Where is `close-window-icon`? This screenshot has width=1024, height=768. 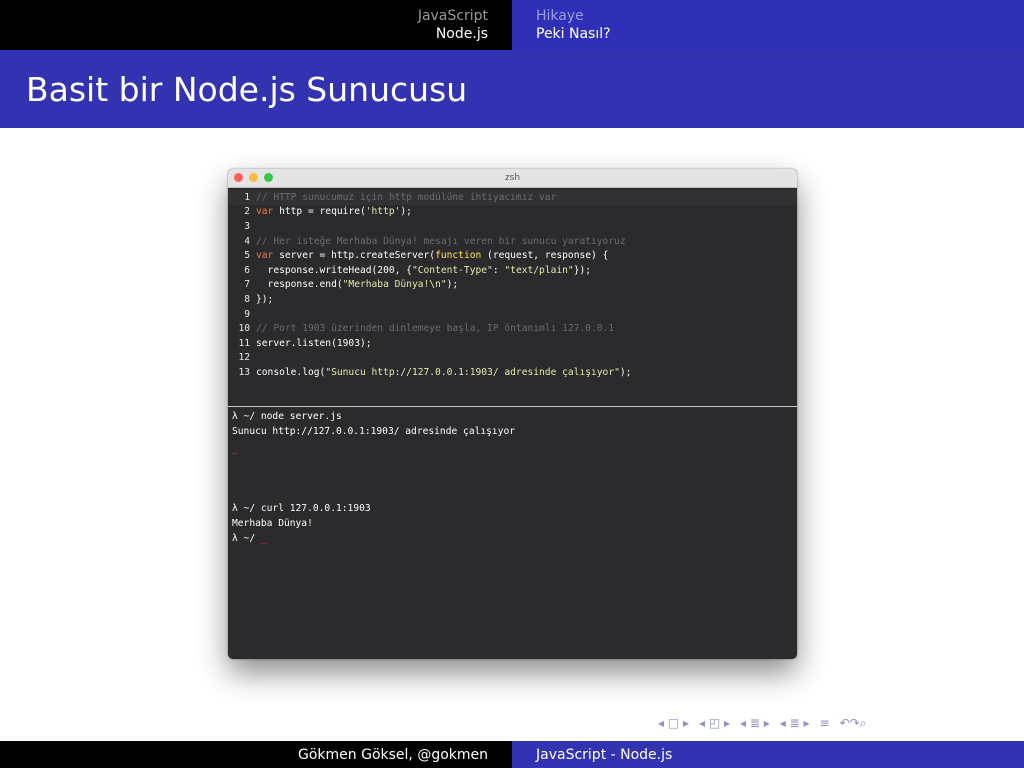
close-window-icon is located at coordinates (238, 177).